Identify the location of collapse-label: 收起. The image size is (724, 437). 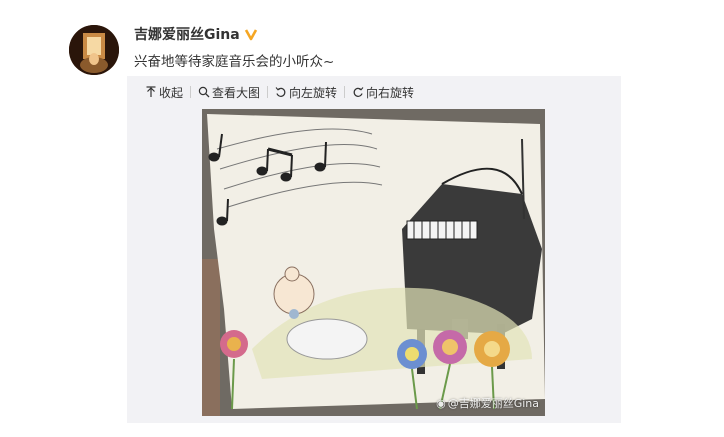
(171, 92).